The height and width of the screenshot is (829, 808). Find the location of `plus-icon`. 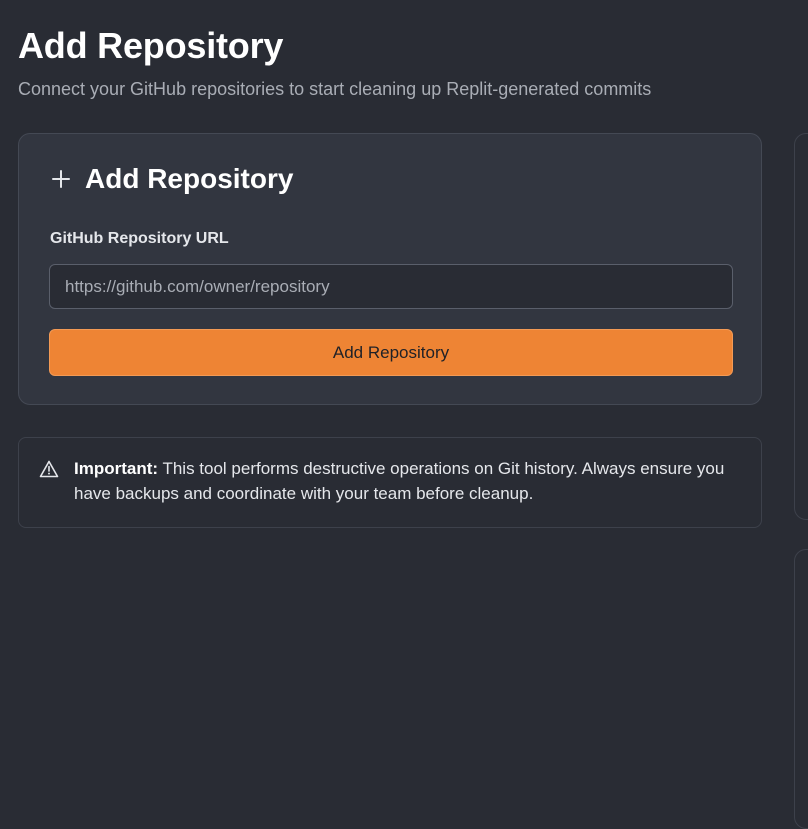

plus-icon is located at coordinates (61, 179).